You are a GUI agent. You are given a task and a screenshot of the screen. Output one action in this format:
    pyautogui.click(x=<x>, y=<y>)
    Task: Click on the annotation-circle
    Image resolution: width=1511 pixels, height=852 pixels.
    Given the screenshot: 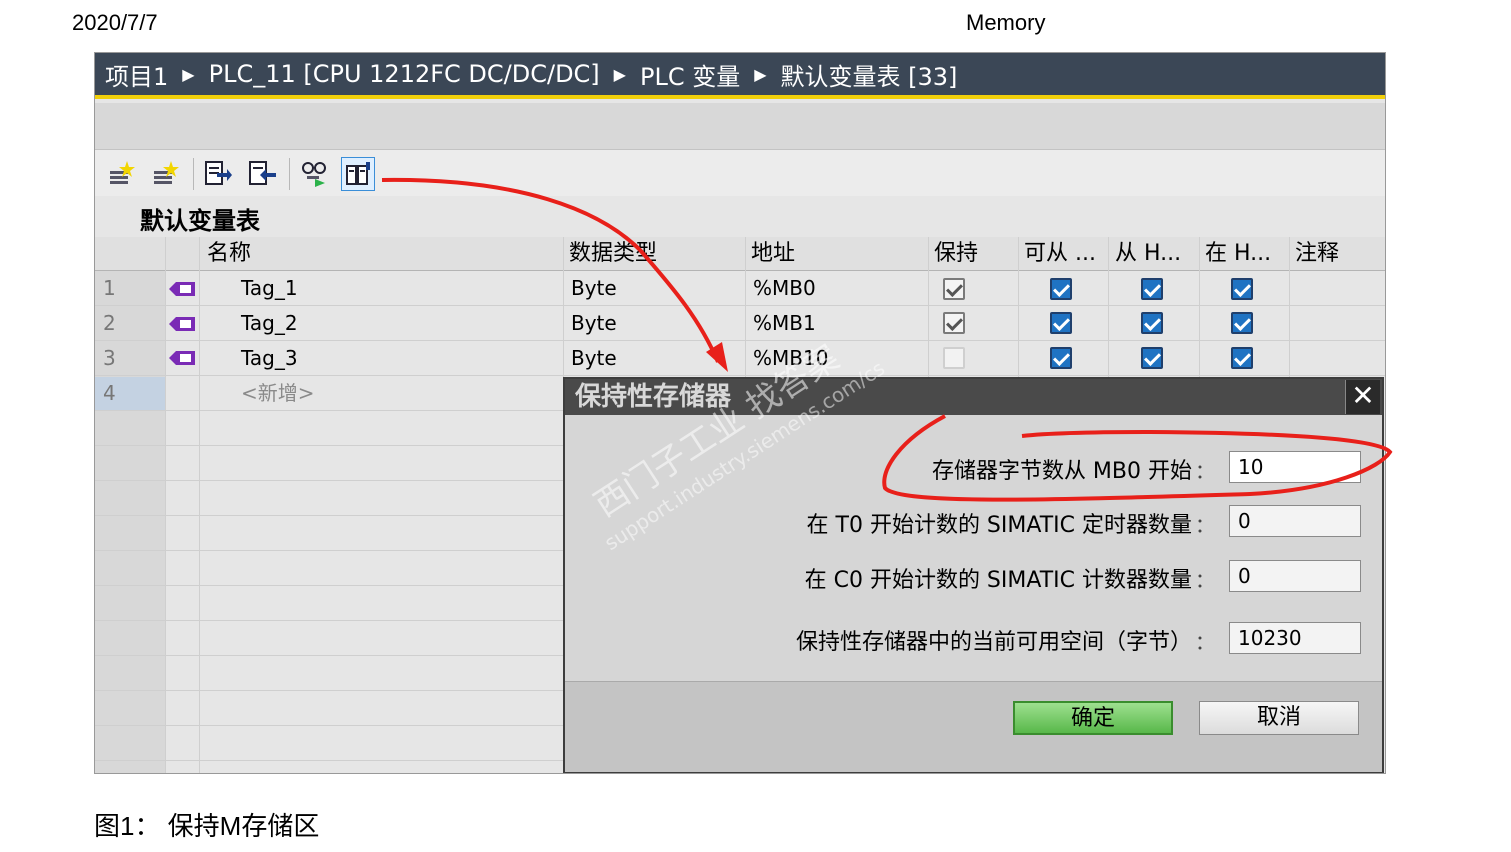 What is the action you would take?
    pyautogui.click(x=1137, y=458)
    